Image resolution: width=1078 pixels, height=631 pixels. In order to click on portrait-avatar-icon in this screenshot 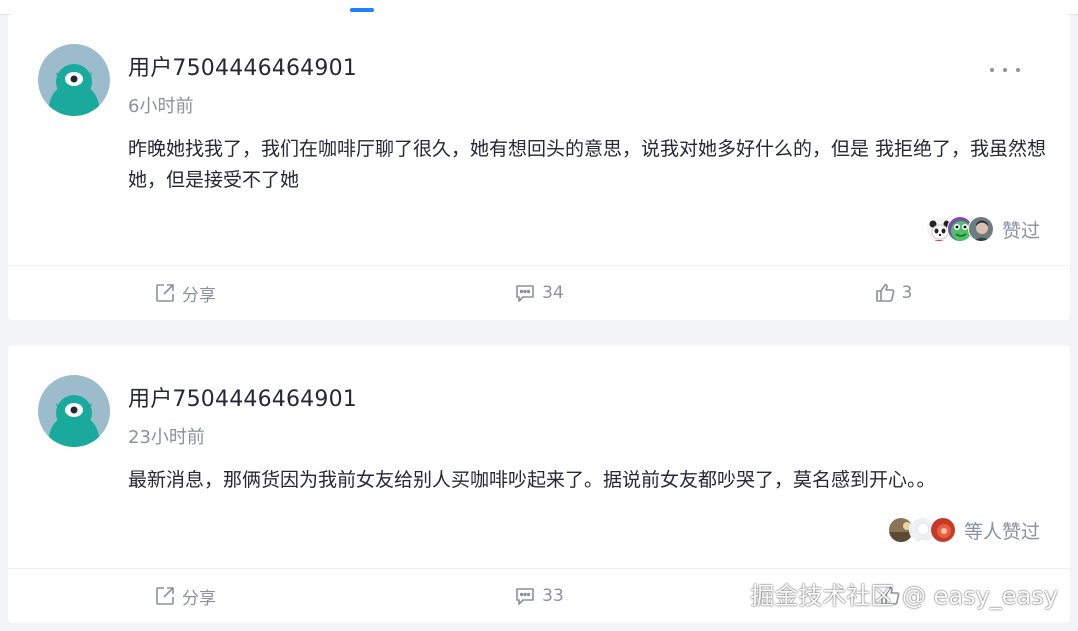, I will do `click(980, 229)`.